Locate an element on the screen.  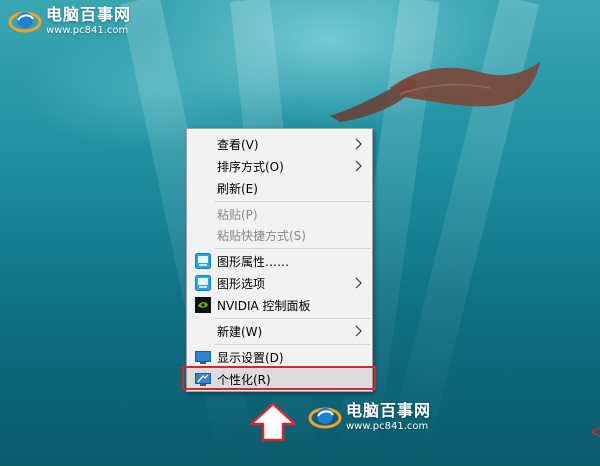
display-settings-icon is located at coordinates (203, 357).